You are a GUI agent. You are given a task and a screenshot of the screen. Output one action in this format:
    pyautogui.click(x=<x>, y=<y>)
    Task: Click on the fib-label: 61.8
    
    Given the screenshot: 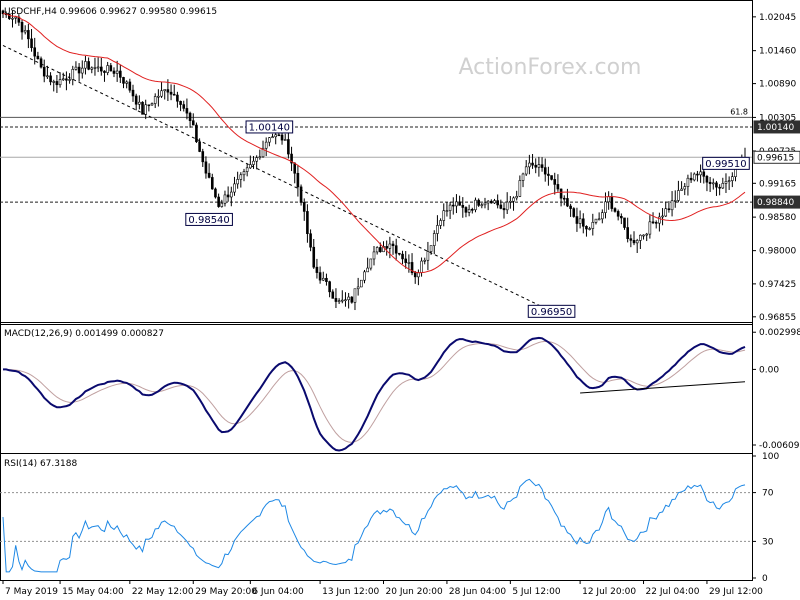 What is the action you would take?
    pyautogui.click(x=739, y=111)
    